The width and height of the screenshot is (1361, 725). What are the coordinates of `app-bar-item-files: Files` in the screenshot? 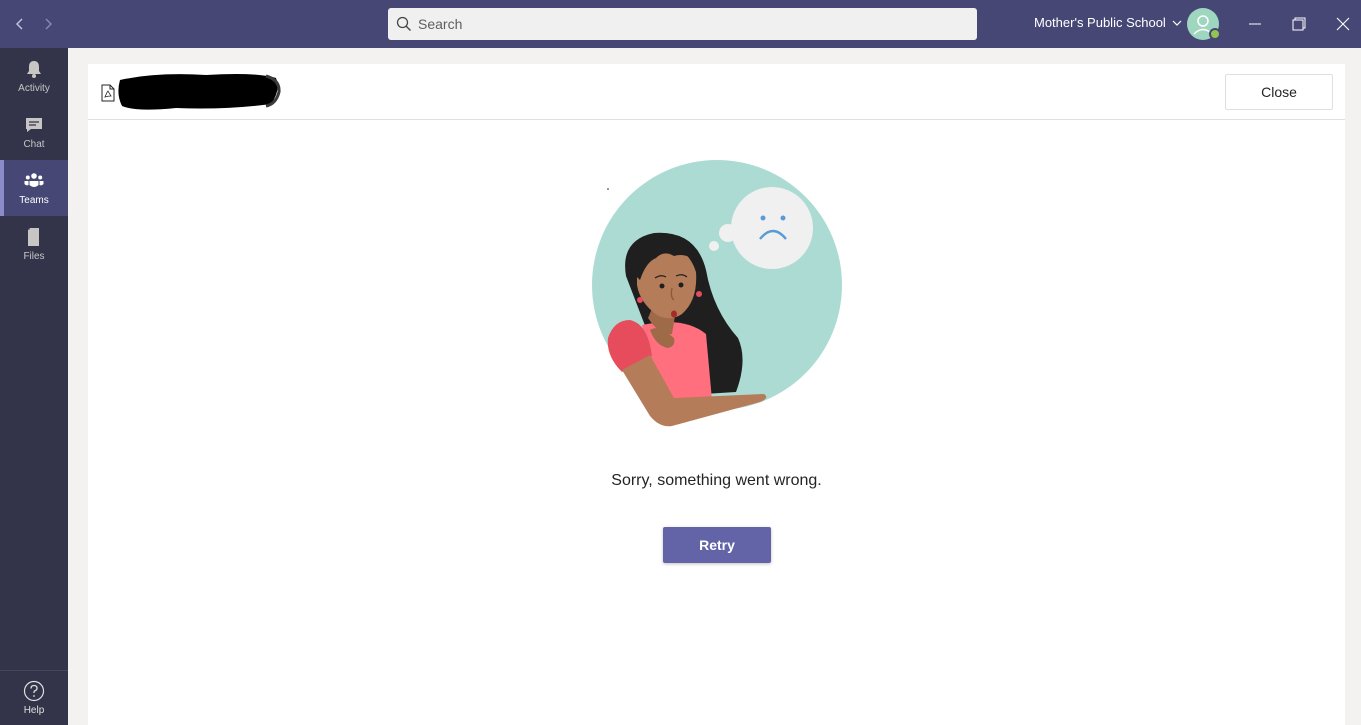 It's located at (34, 244).